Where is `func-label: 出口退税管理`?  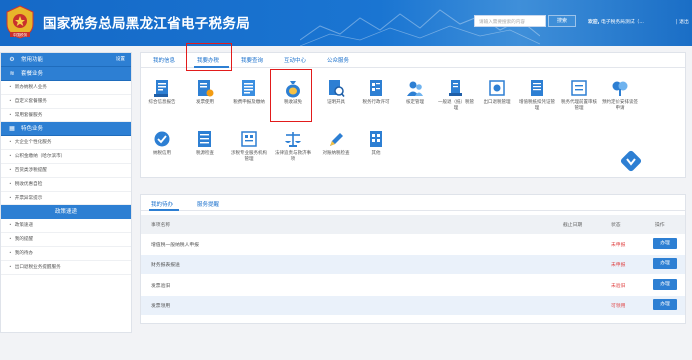
func-label: 出口退税管理 is located at coordinates (497, 102).